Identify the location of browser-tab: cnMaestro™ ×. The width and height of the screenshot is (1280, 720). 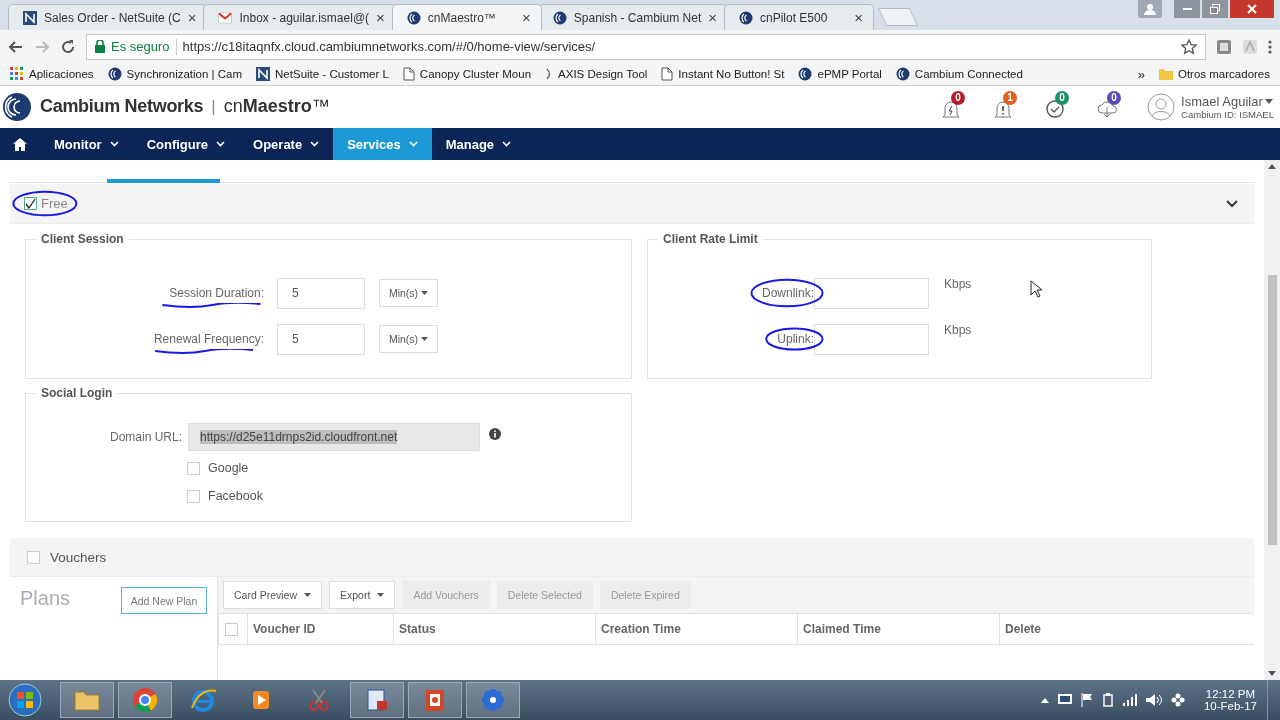
(466, 17).